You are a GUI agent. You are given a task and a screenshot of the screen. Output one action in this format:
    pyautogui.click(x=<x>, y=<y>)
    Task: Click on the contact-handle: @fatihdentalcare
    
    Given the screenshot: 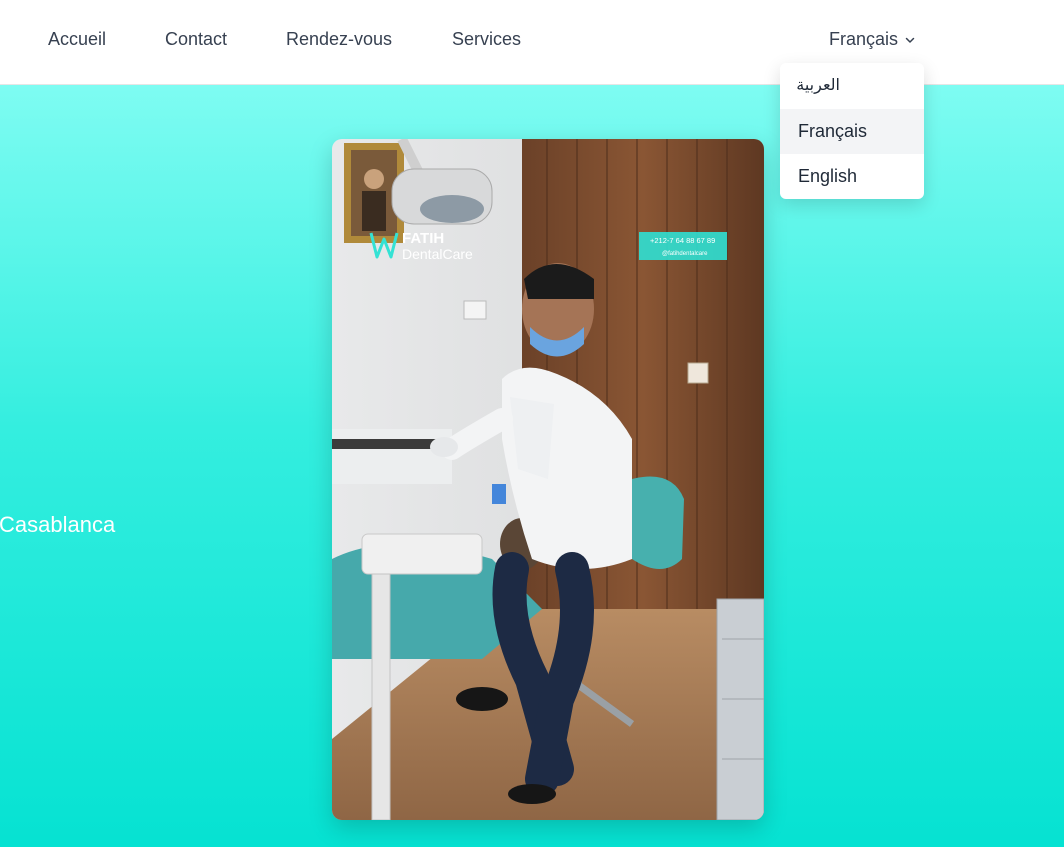 What is the action you would take?
    pyautogui.click(x=685, y=254)
    